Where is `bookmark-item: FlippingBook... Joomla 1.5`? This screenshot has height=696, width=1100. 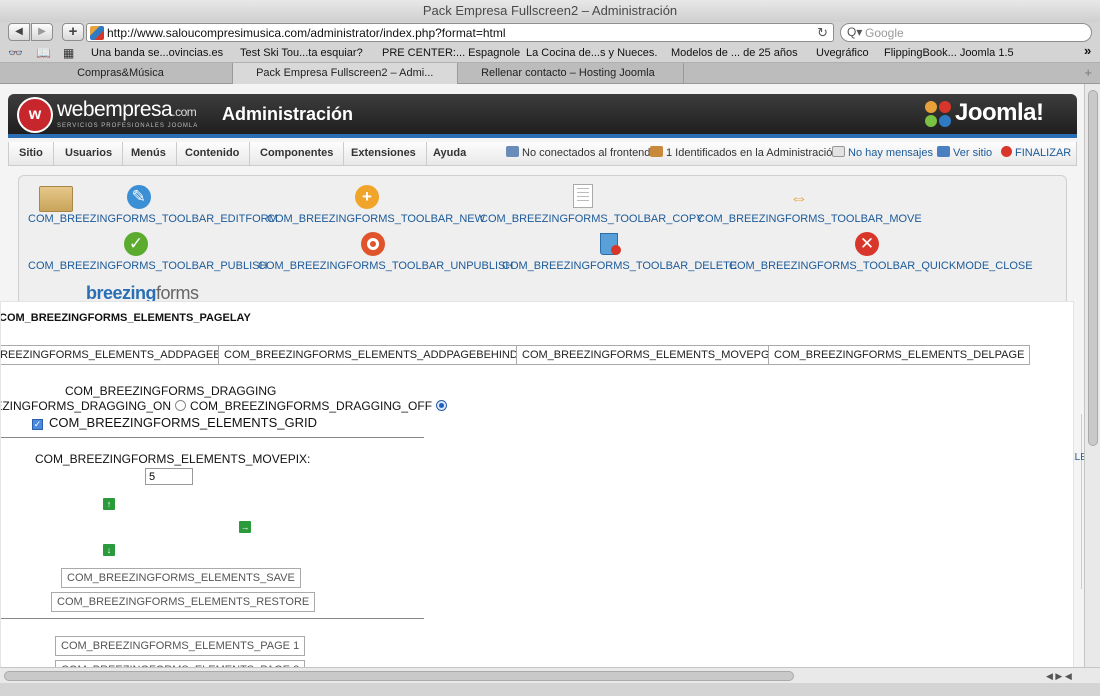
bookmark-item: FlippingBook... Joomla 1.5 is located at coordinates (949, 53).